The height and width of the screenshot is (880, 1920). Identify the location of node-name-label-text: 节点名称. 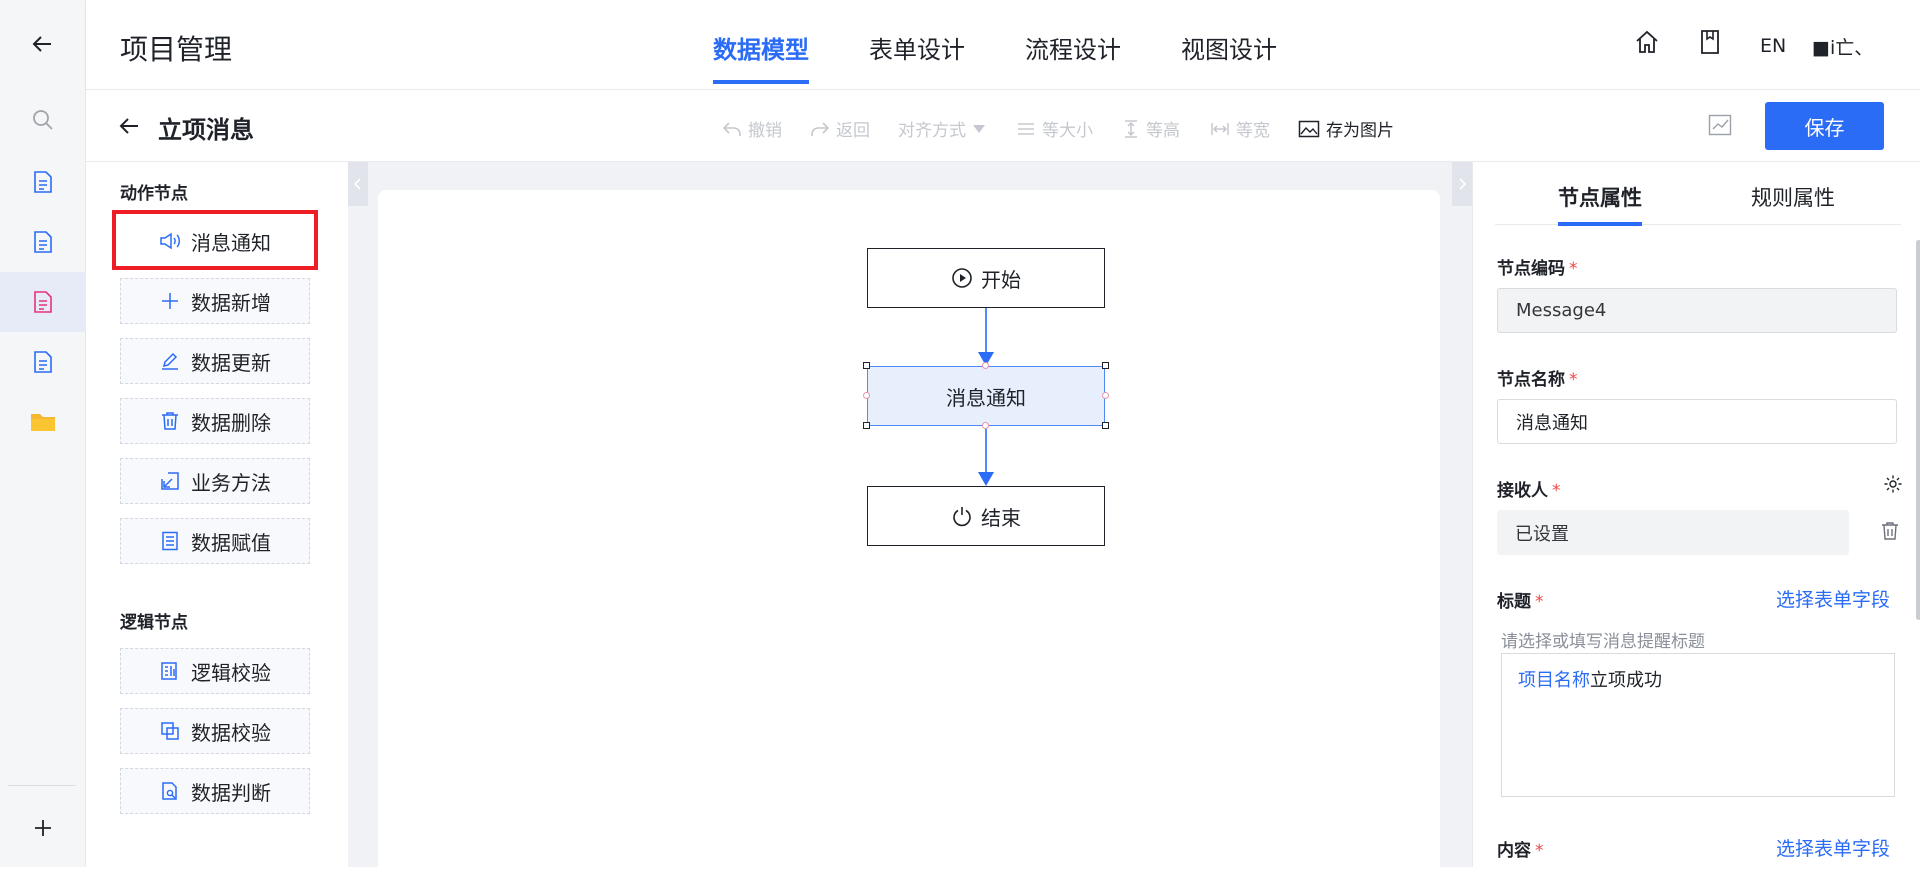
(1531, 380).